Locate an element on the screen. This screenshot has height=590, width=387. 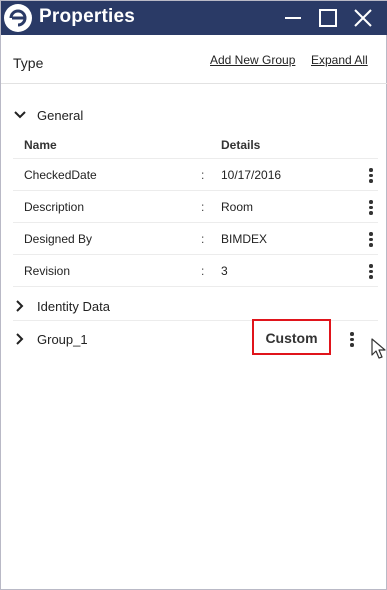
window-title: Properties is located at coordinates (87, 16).